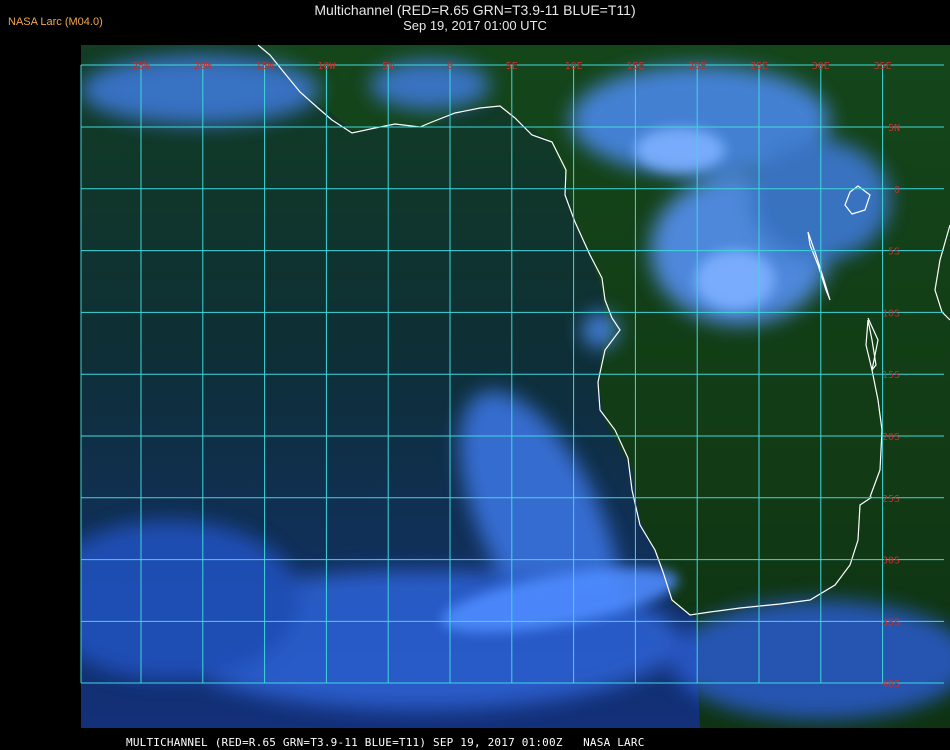 The image size is (950, 750). What do you see at coordinates (512, 66) in the screenshot?
I see `longitude-label: 5E` at bounding box center [512, 66].